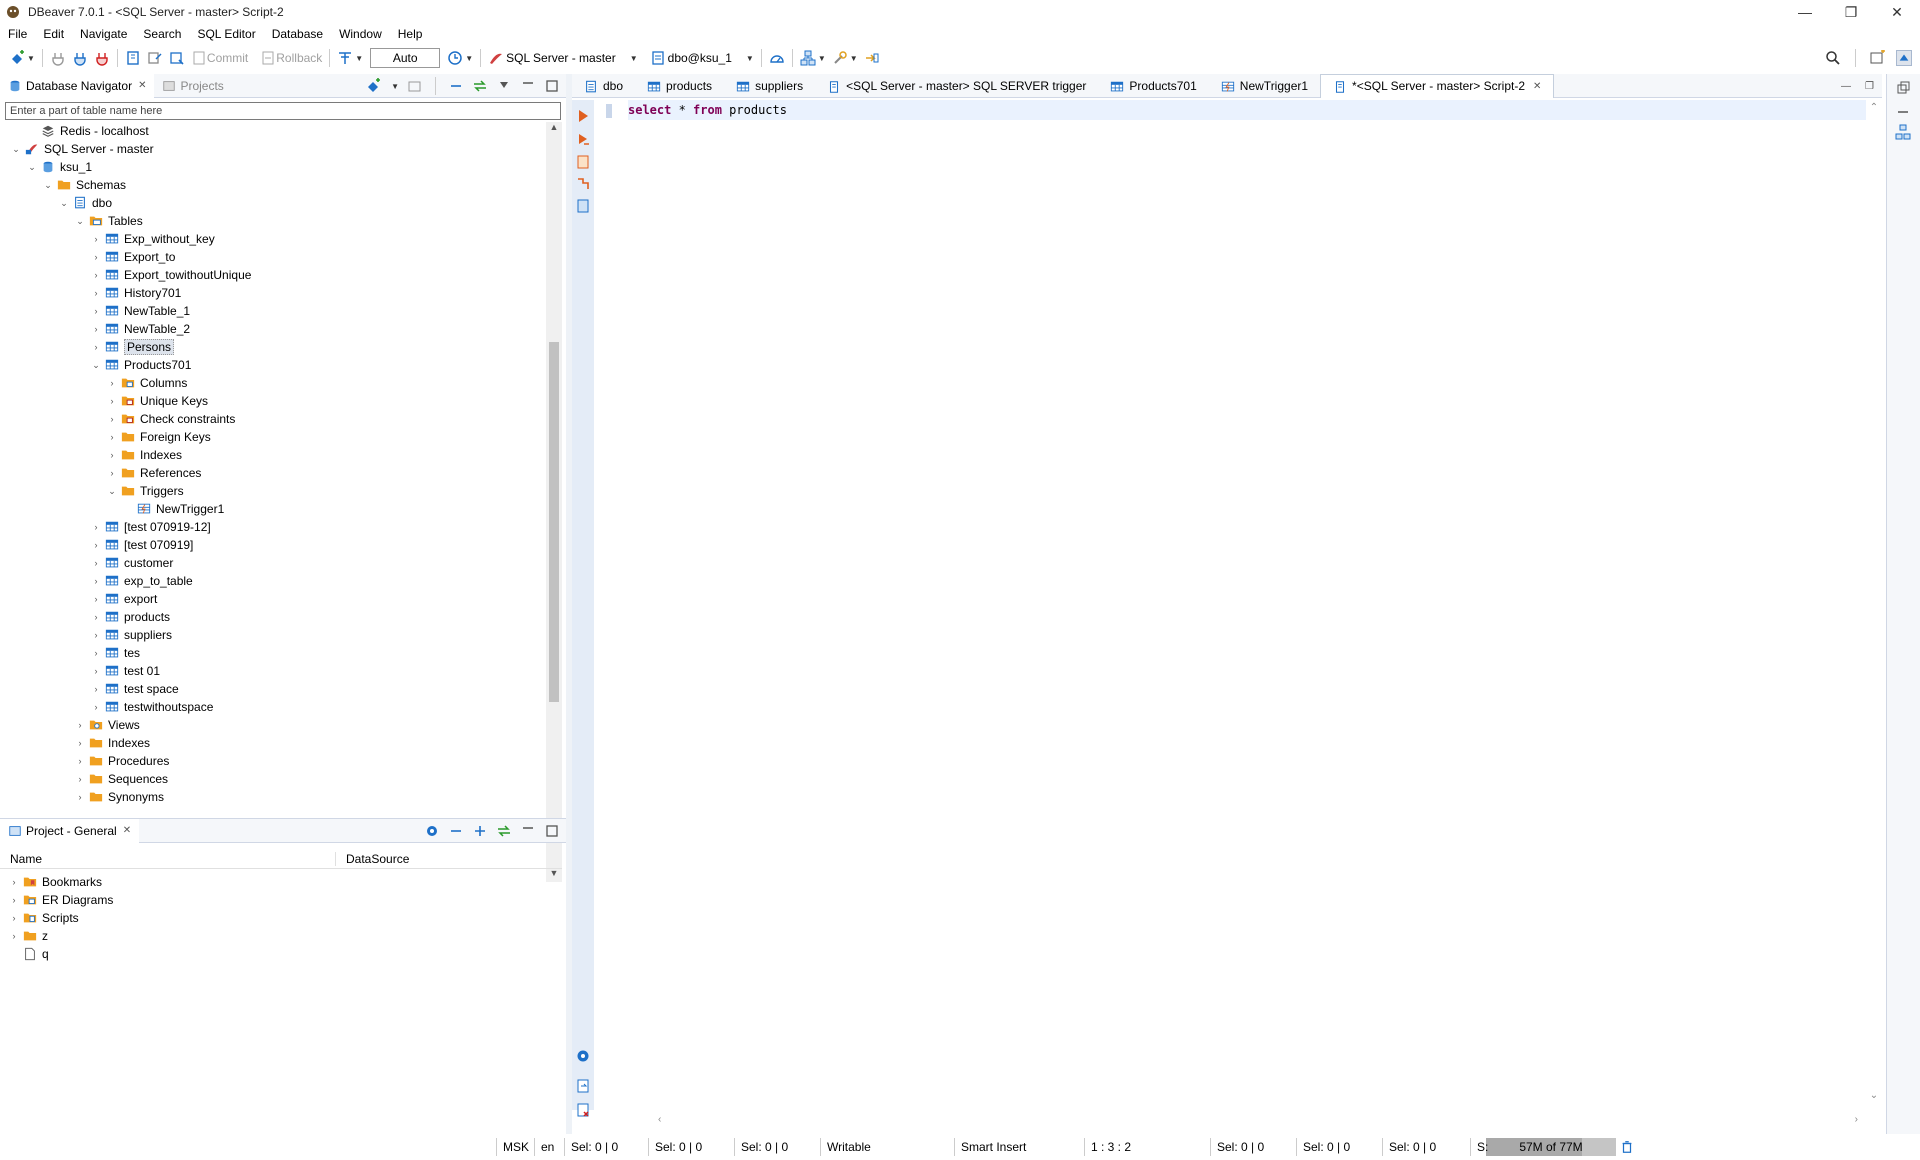 The image size is (1920, 1160). Describe the element at coordinates (53, 34) in the screenshot. I see `menu-edit: Edit` at that location.